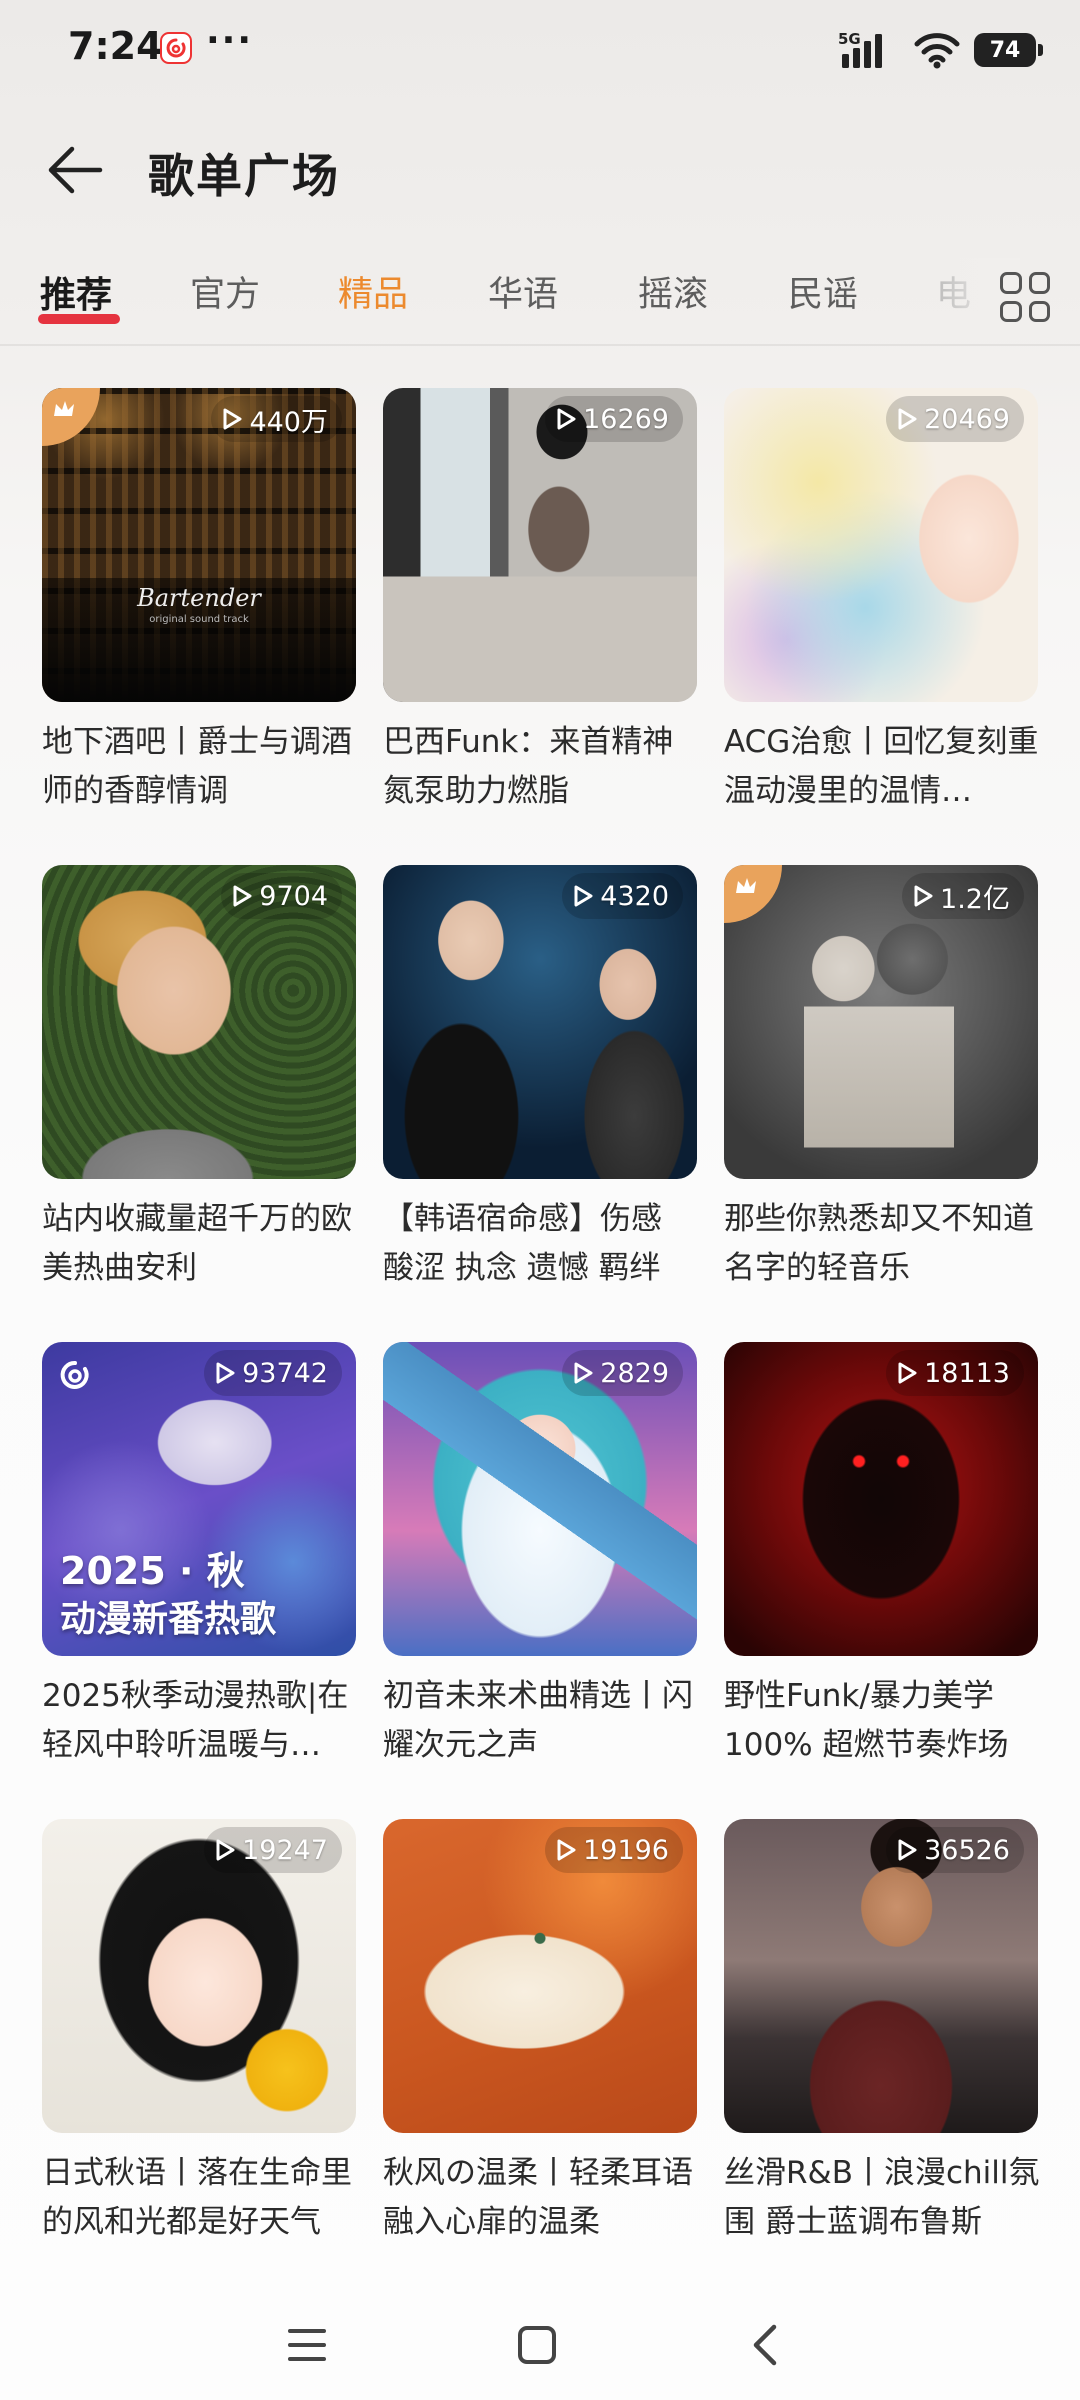  I want to click on playlist-cover: 19247, so click(199, 1976).